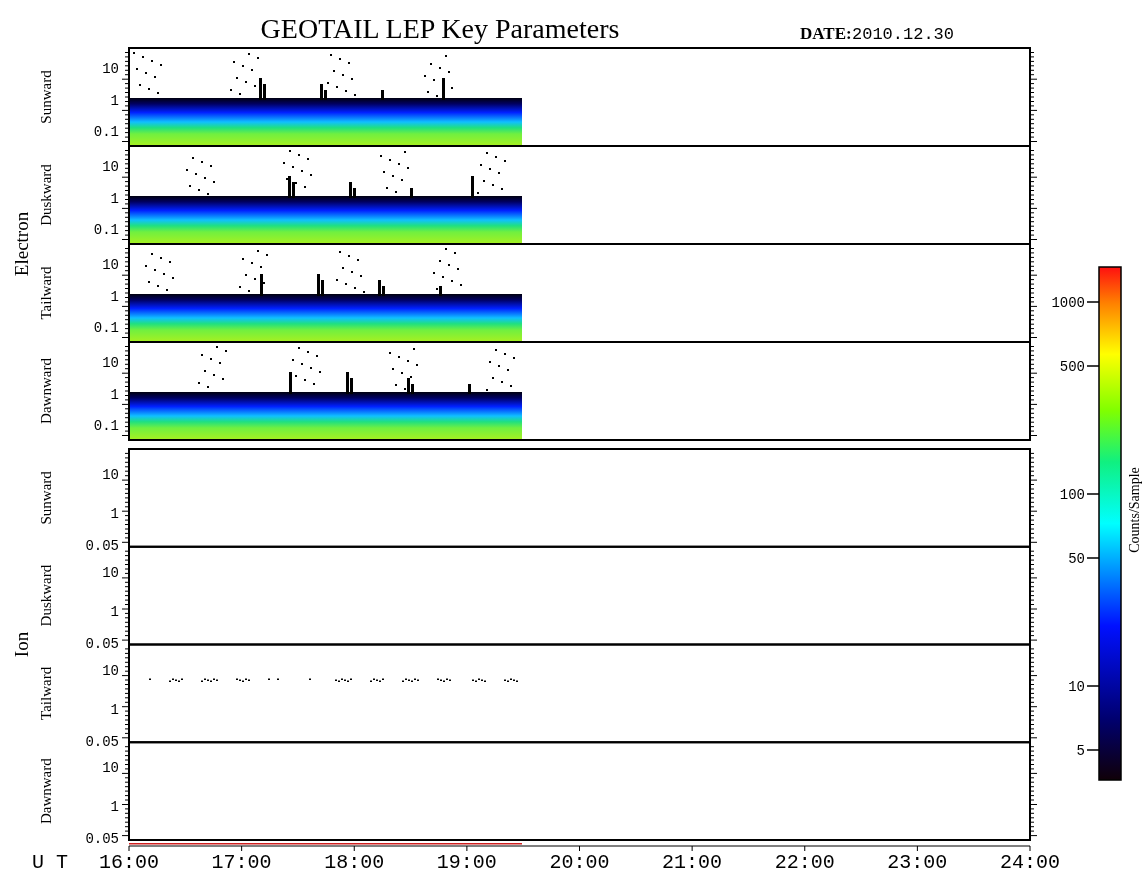  I want to click on x-tick-label: 23:00, so click(917, 862).